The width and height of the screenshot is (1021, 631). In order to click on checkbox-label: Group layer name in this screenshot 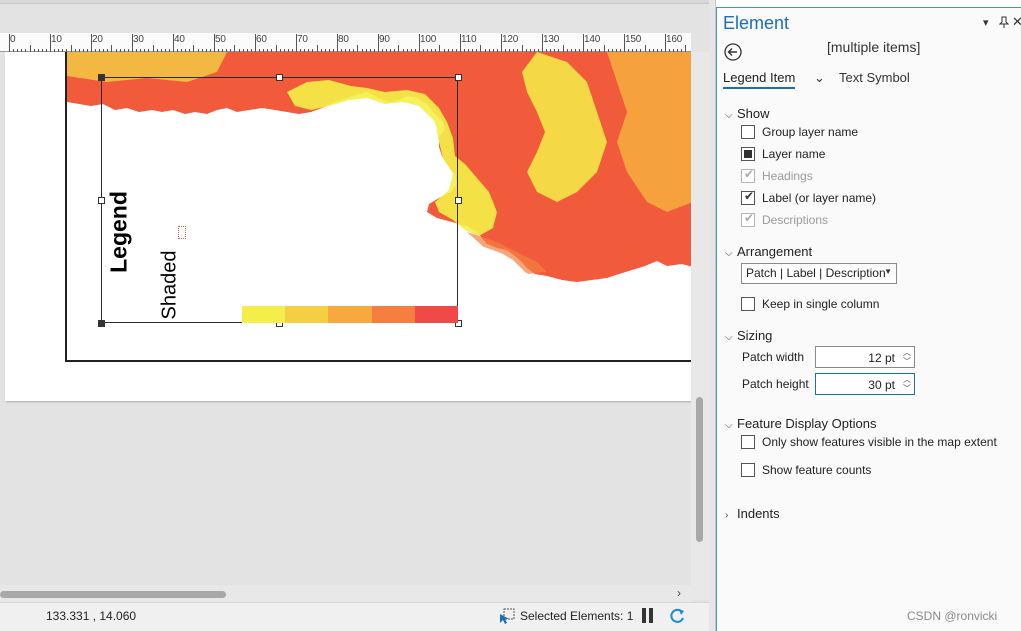, I will do `click(810, 132)`.